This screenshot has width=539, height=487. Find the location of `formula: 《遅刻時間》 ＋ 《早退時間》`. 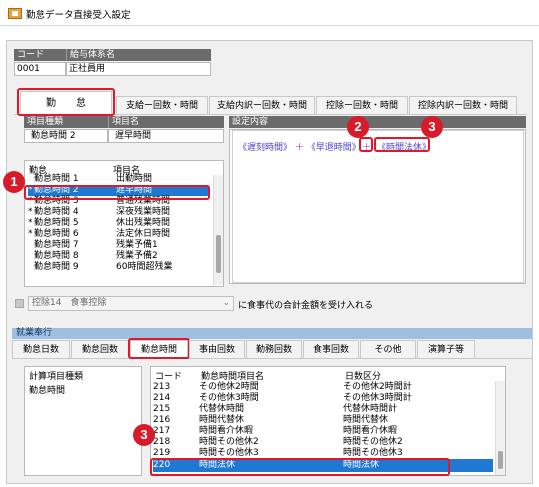

formula: 《遅刻時間》 ＋ 《早退時間》 is located at coordinates (299, 146).